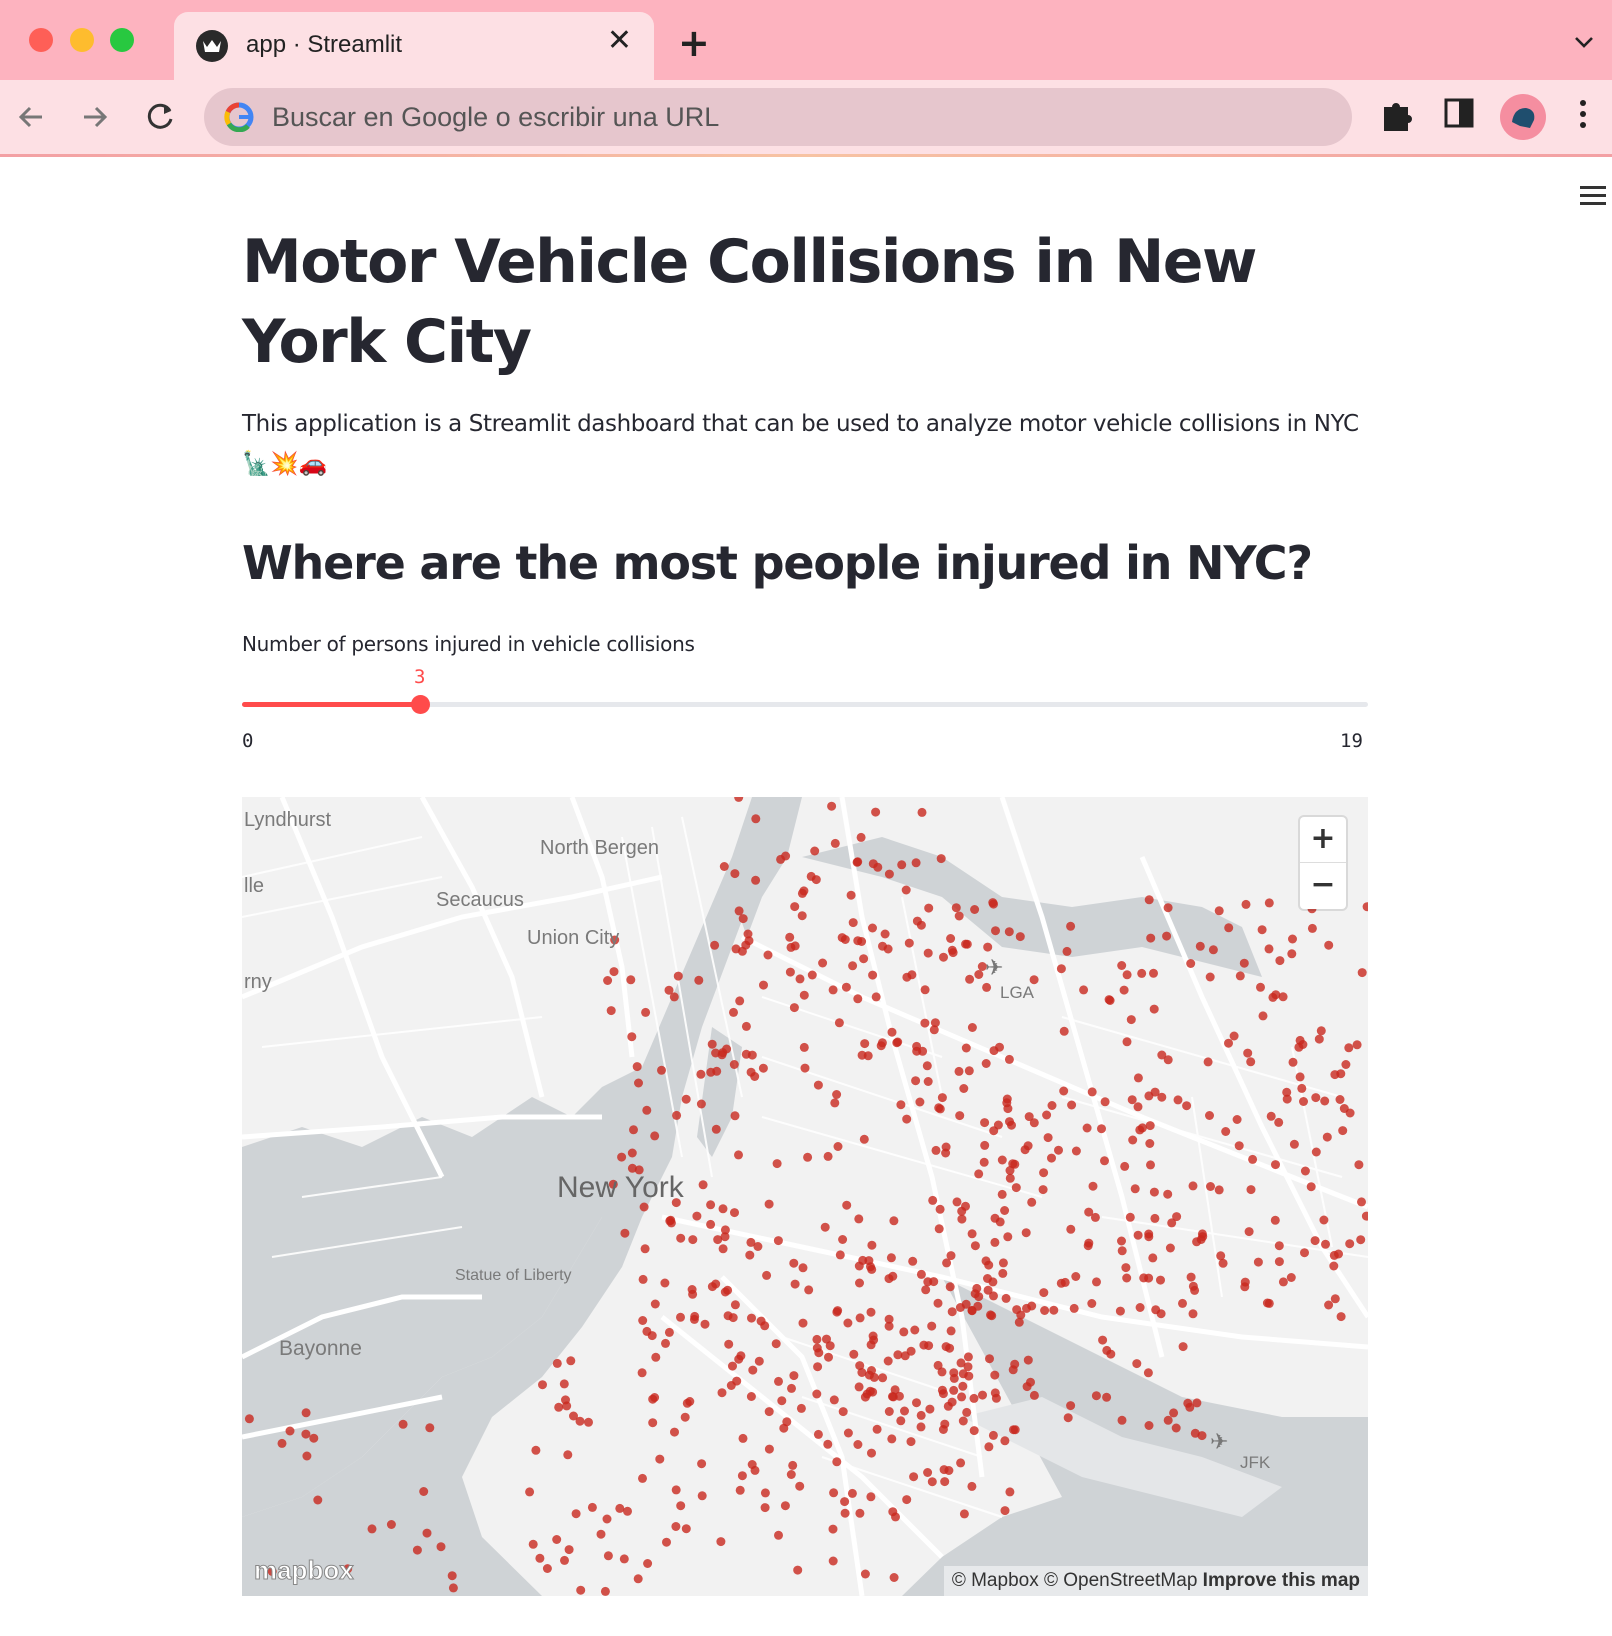 This screenshot has width=1612, height=1636. Describe the element at coordinates (122, 40) in the screenshot. I see `maximize-window-button` at that location.